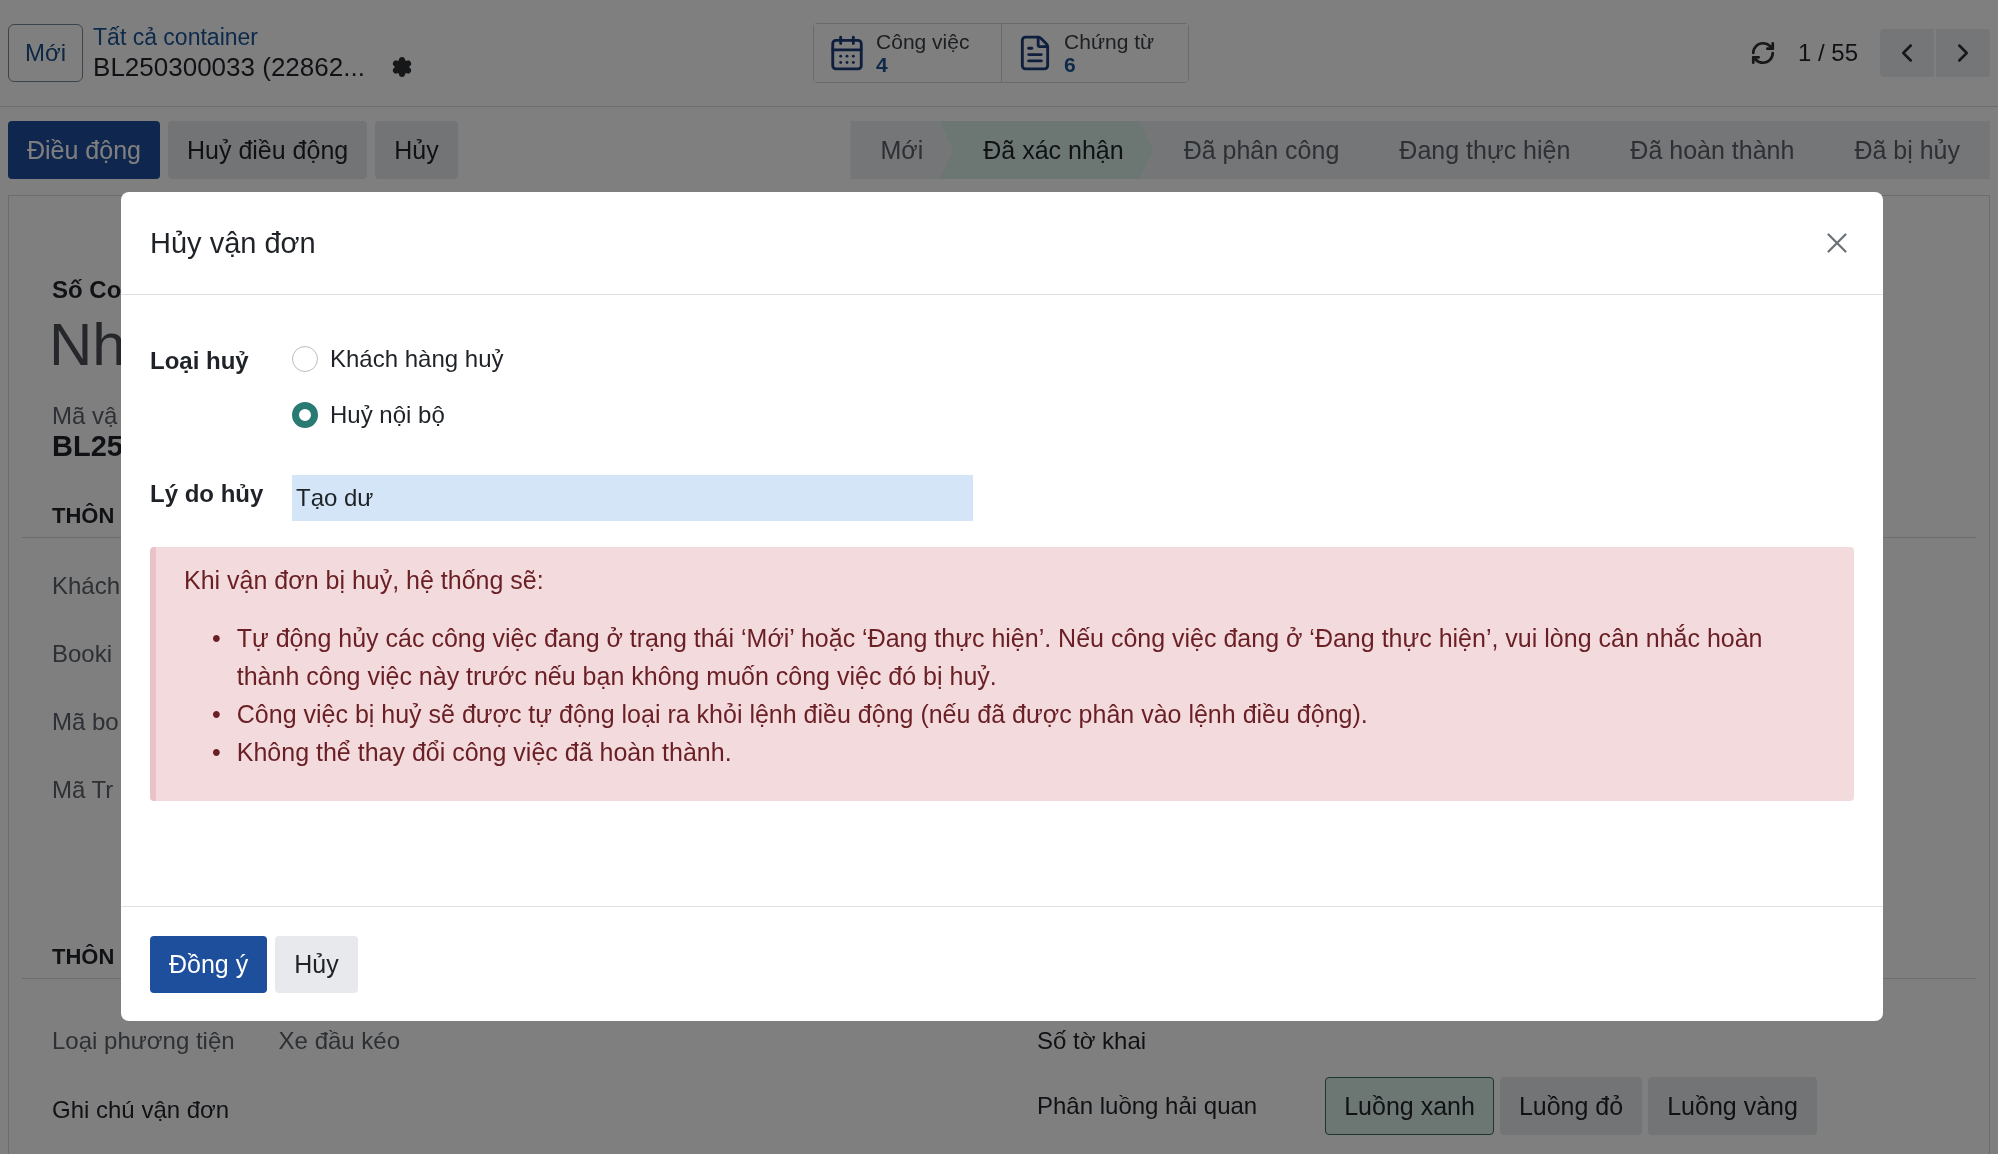  Describe the element at coordinates (1046, 150) in the screenshot. I see `status-step: Đã xác nhận` at that location.